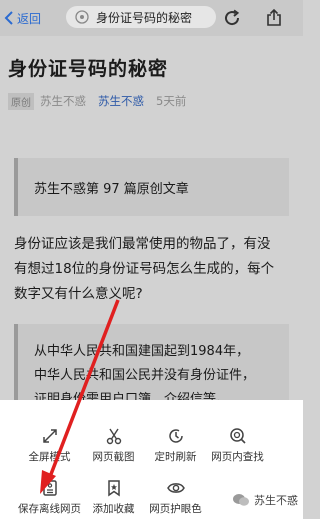  What do you see at coordinates (21, 101) in the screenshot?
I see `original-badge: 原创` at bounding box center [21, 101].